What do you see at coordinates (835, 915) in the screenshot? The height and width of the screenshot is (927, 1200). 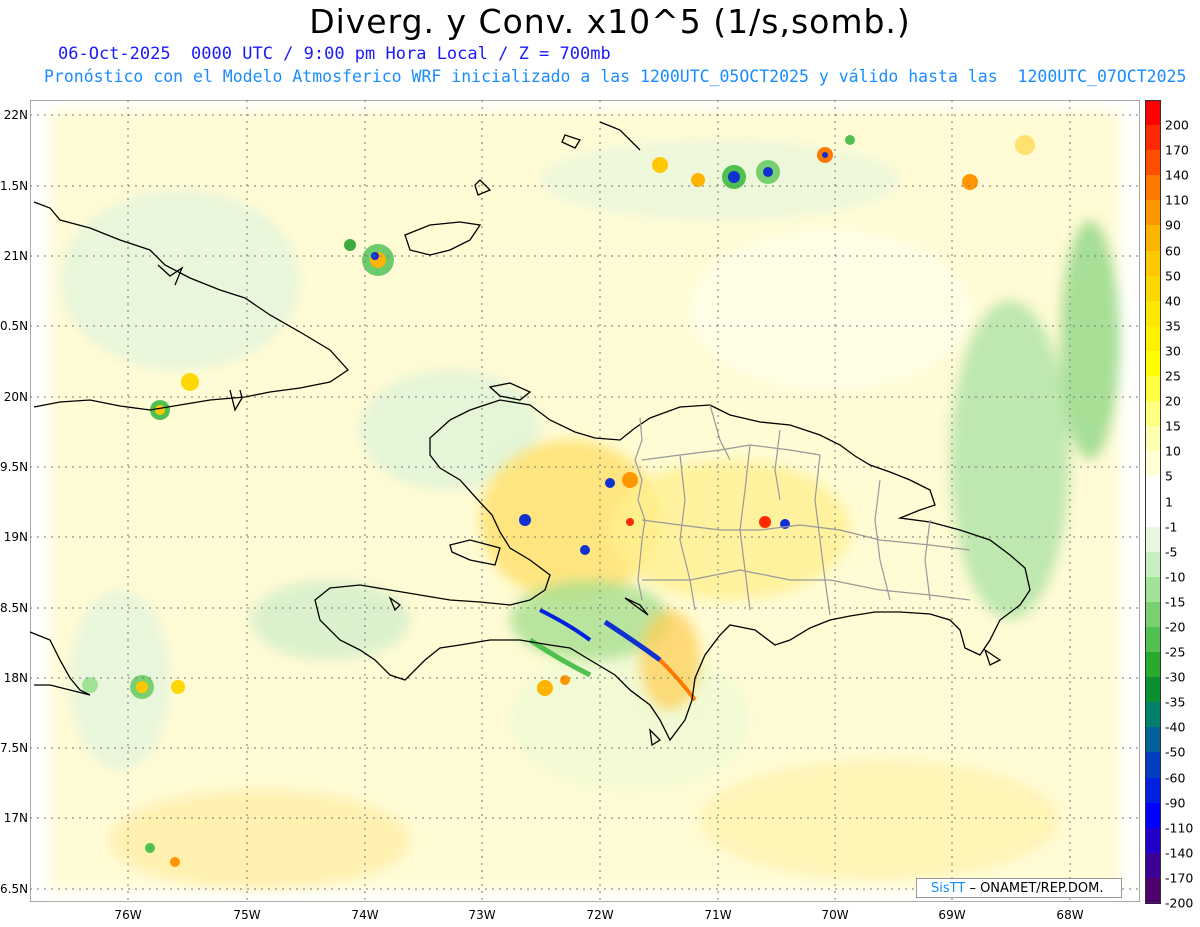 I see `lon-label: 70W` at bounding box center [835, 915].